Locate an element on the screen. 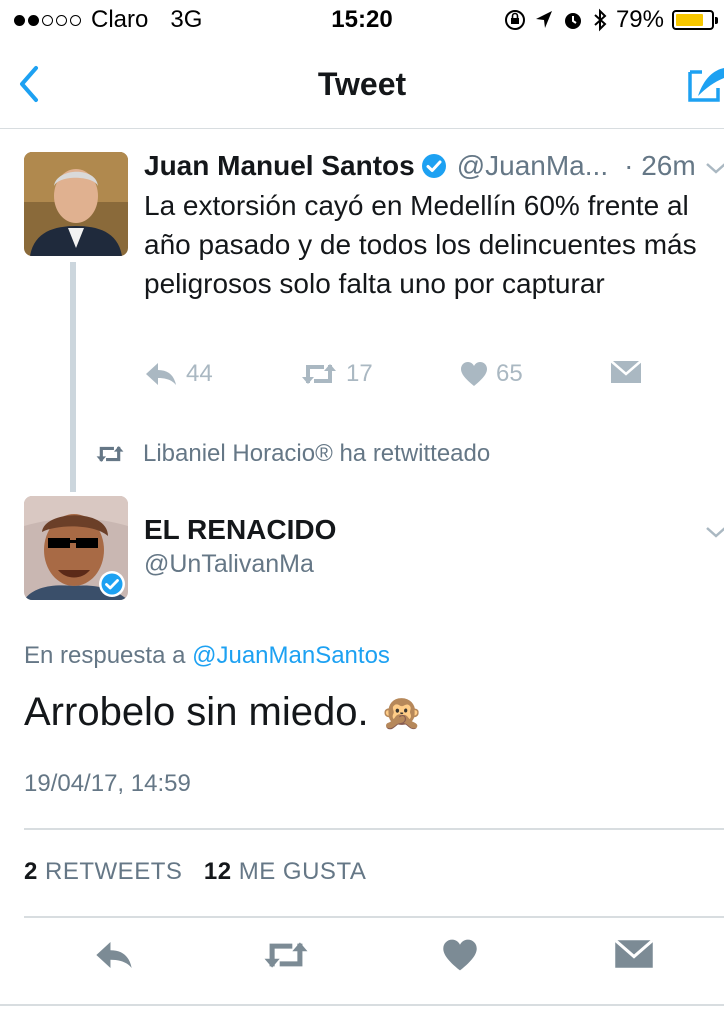  tweet-age: · 26m is located at coordinates (660, 165).